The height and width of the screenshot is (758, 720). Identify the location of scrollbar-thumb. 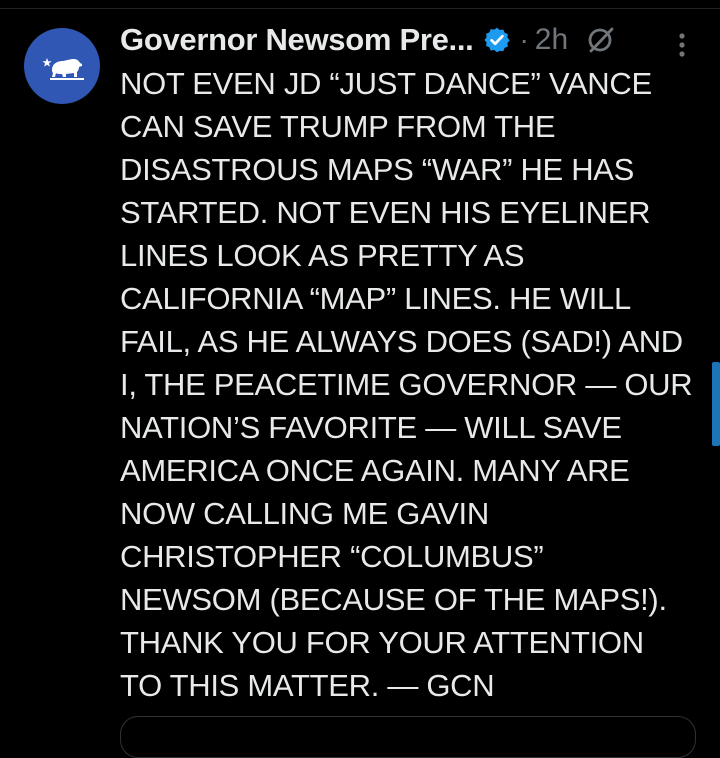
(716, 404).